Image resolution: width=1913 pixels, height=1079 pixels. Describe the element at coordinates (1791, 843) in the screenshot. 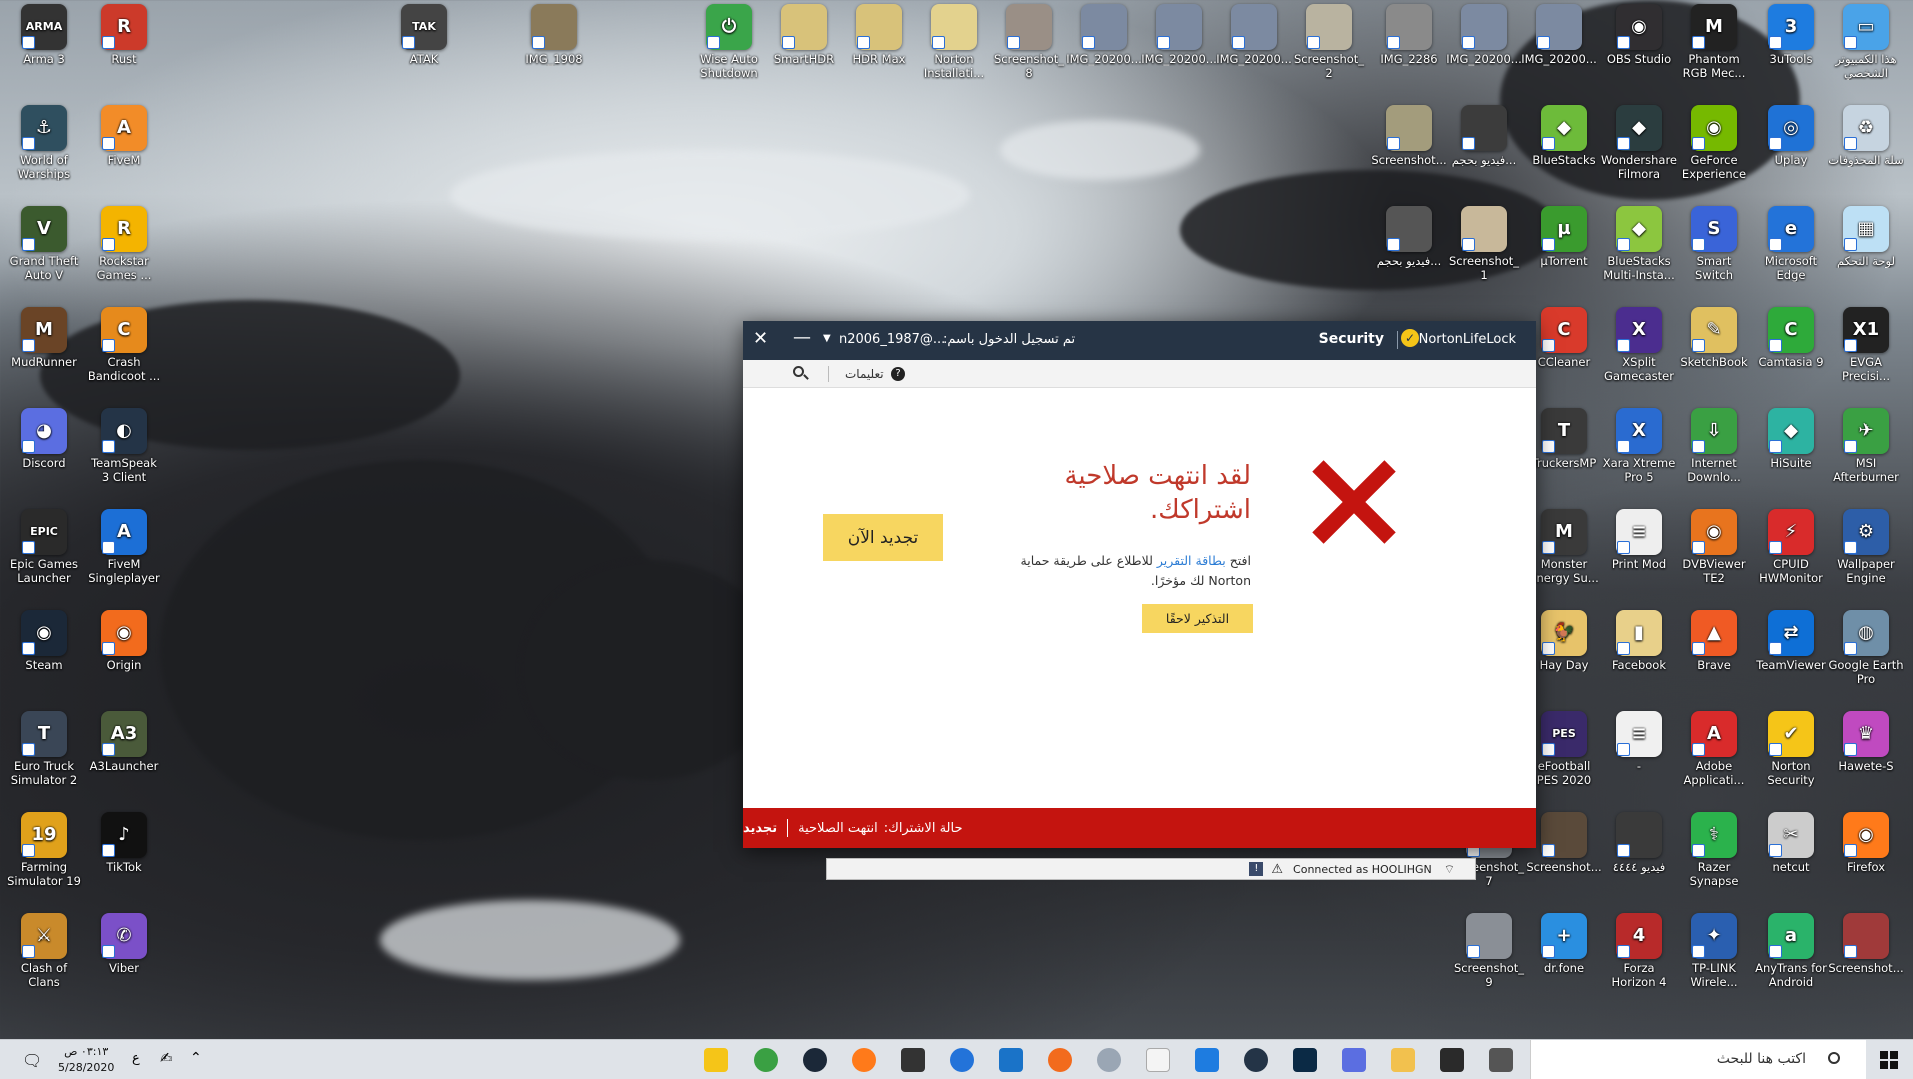

I see `desktop-icon: ✂ netcut` at that location.